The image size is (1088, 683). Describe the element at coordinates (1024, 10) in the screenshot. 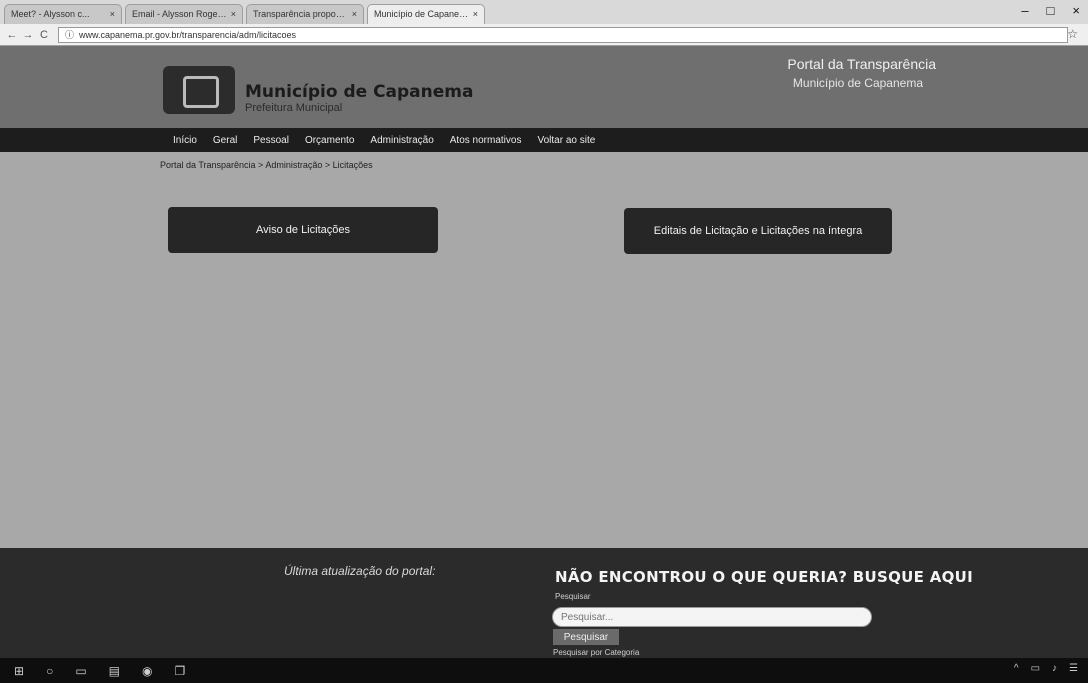

I see `minimize-icon: –` at that location.